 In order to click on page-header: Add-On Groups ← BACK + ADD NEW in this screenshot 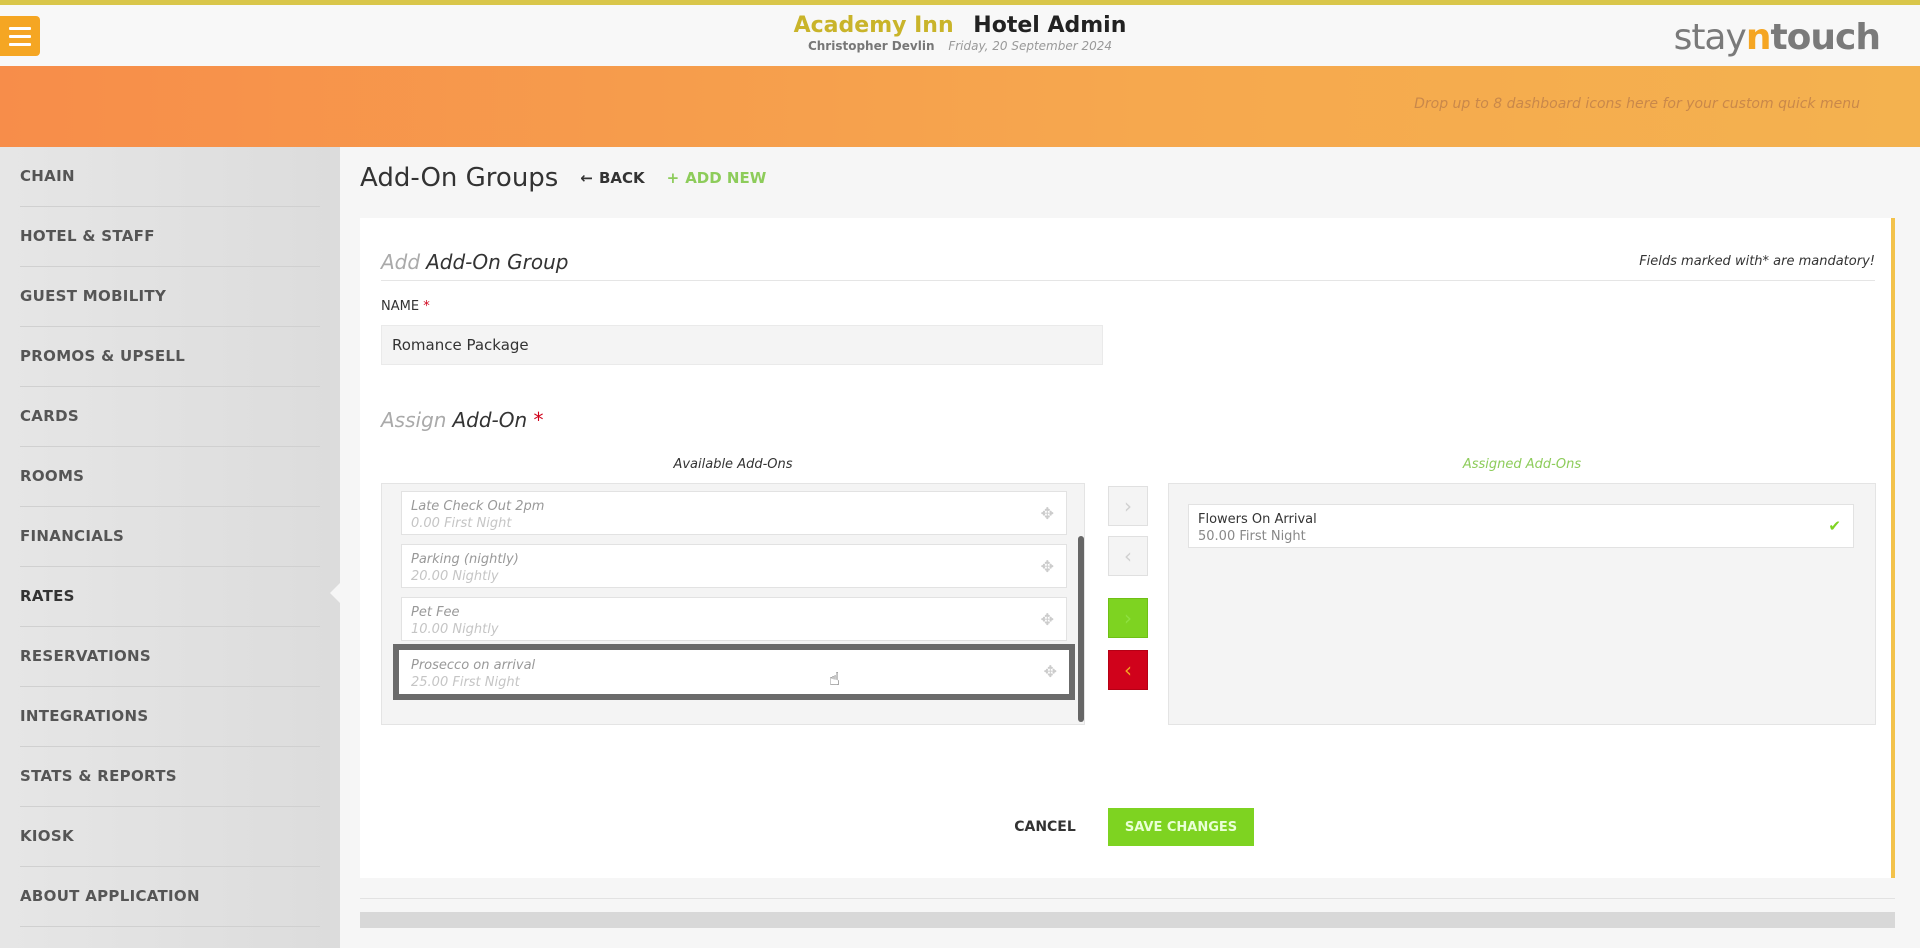, I will do `click(563, 178)`.